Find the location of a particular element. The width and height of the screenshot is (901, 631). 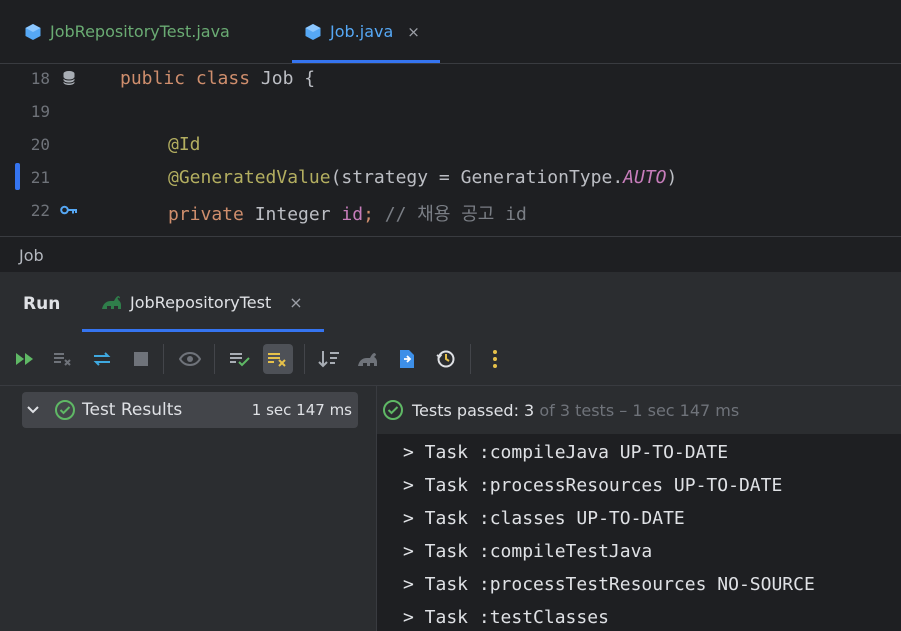

line-number: 20 is located at coordinates (40, 144).